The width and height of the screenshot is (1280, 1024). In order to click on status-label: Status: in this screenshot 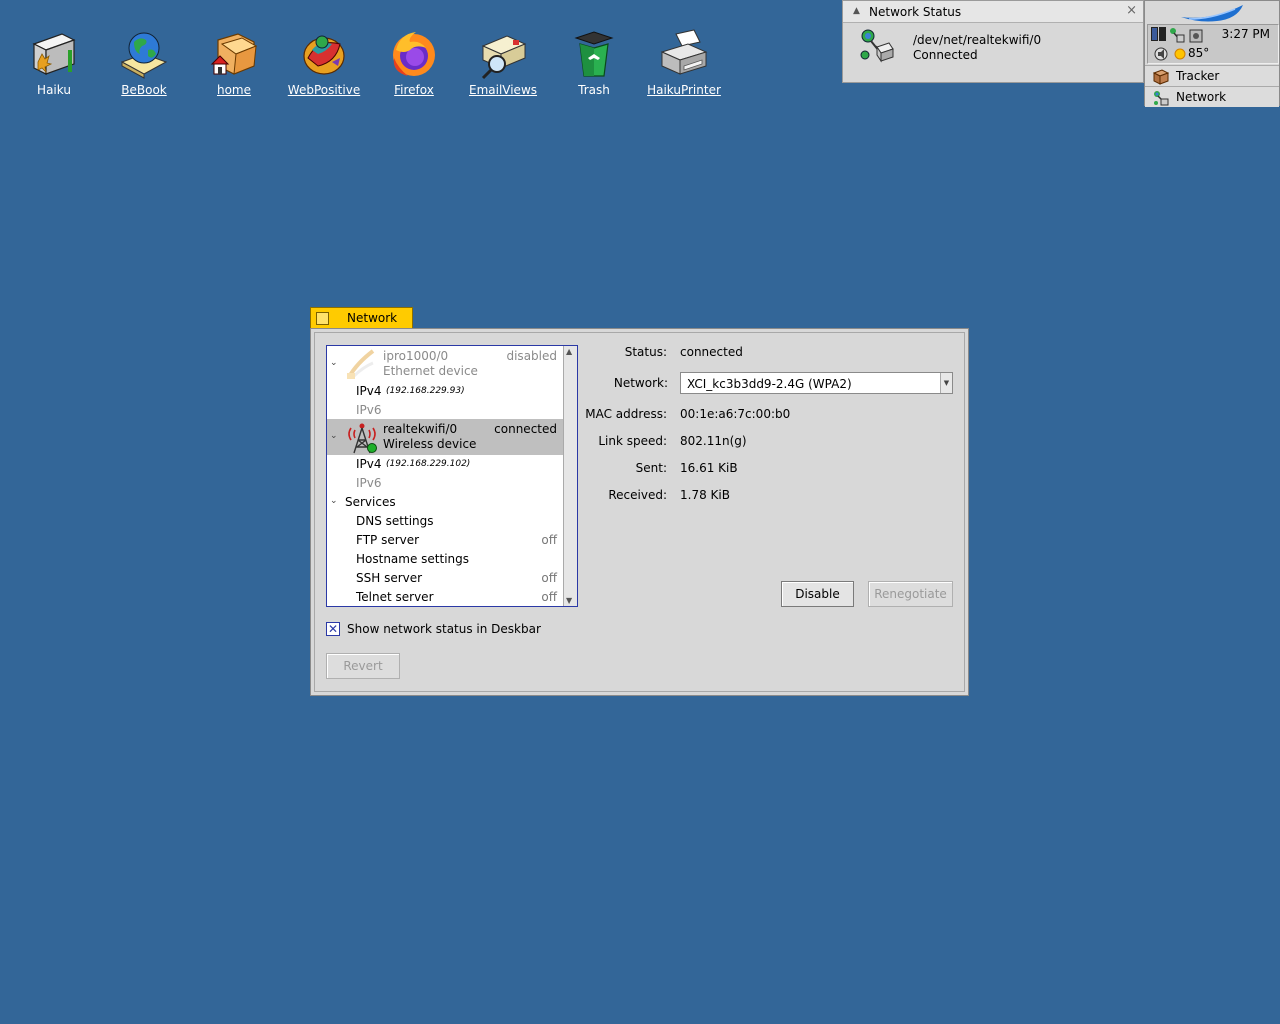, I will do `click(645, 352)`.